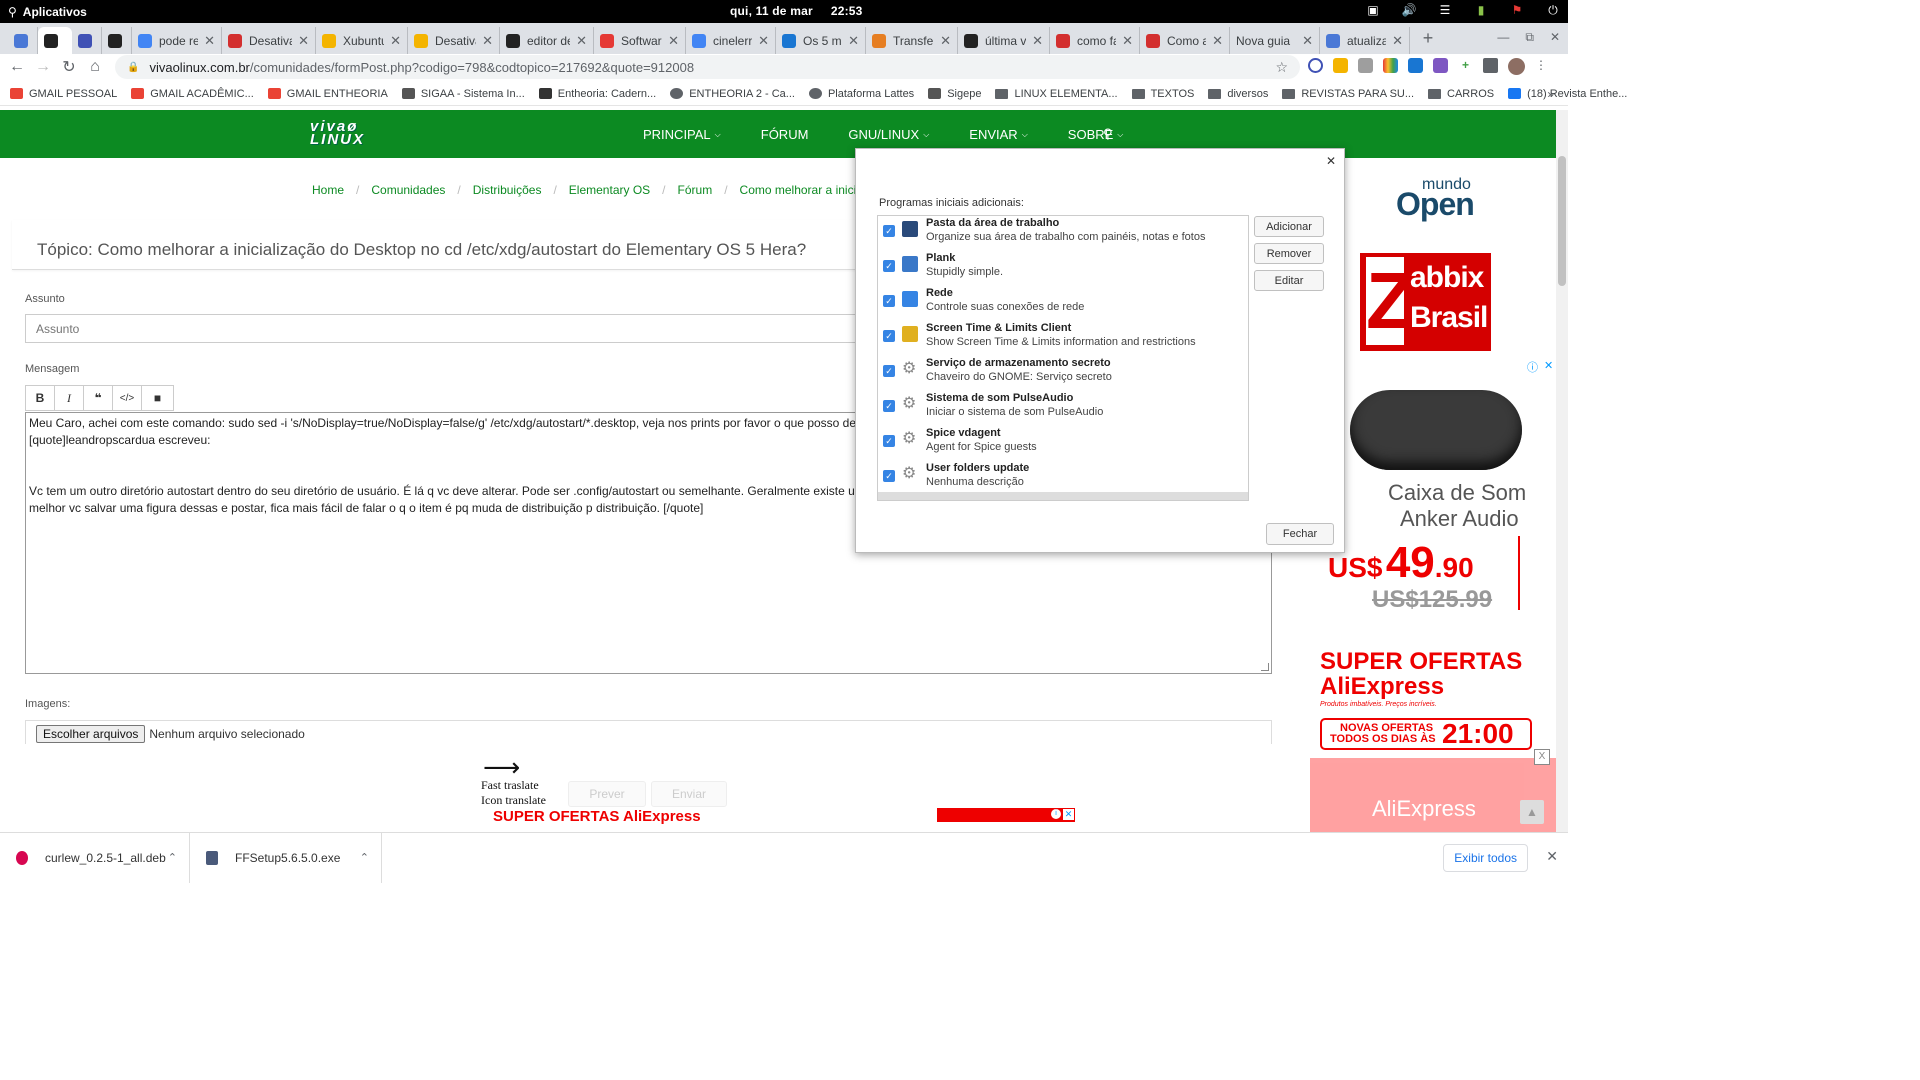 This screenshot has height=1080, width=1920. I want to click on close-button: Fechar, so click(1300, 534).